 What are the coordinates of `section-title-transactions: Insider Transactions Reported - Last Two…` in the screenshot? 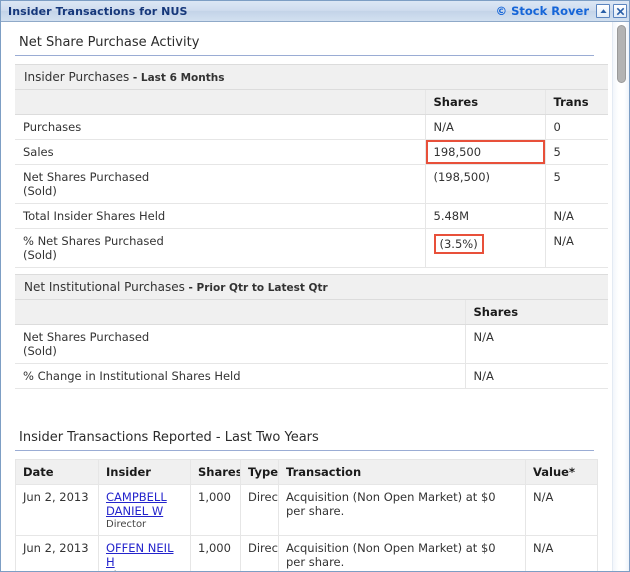 It's located at (304, 434).